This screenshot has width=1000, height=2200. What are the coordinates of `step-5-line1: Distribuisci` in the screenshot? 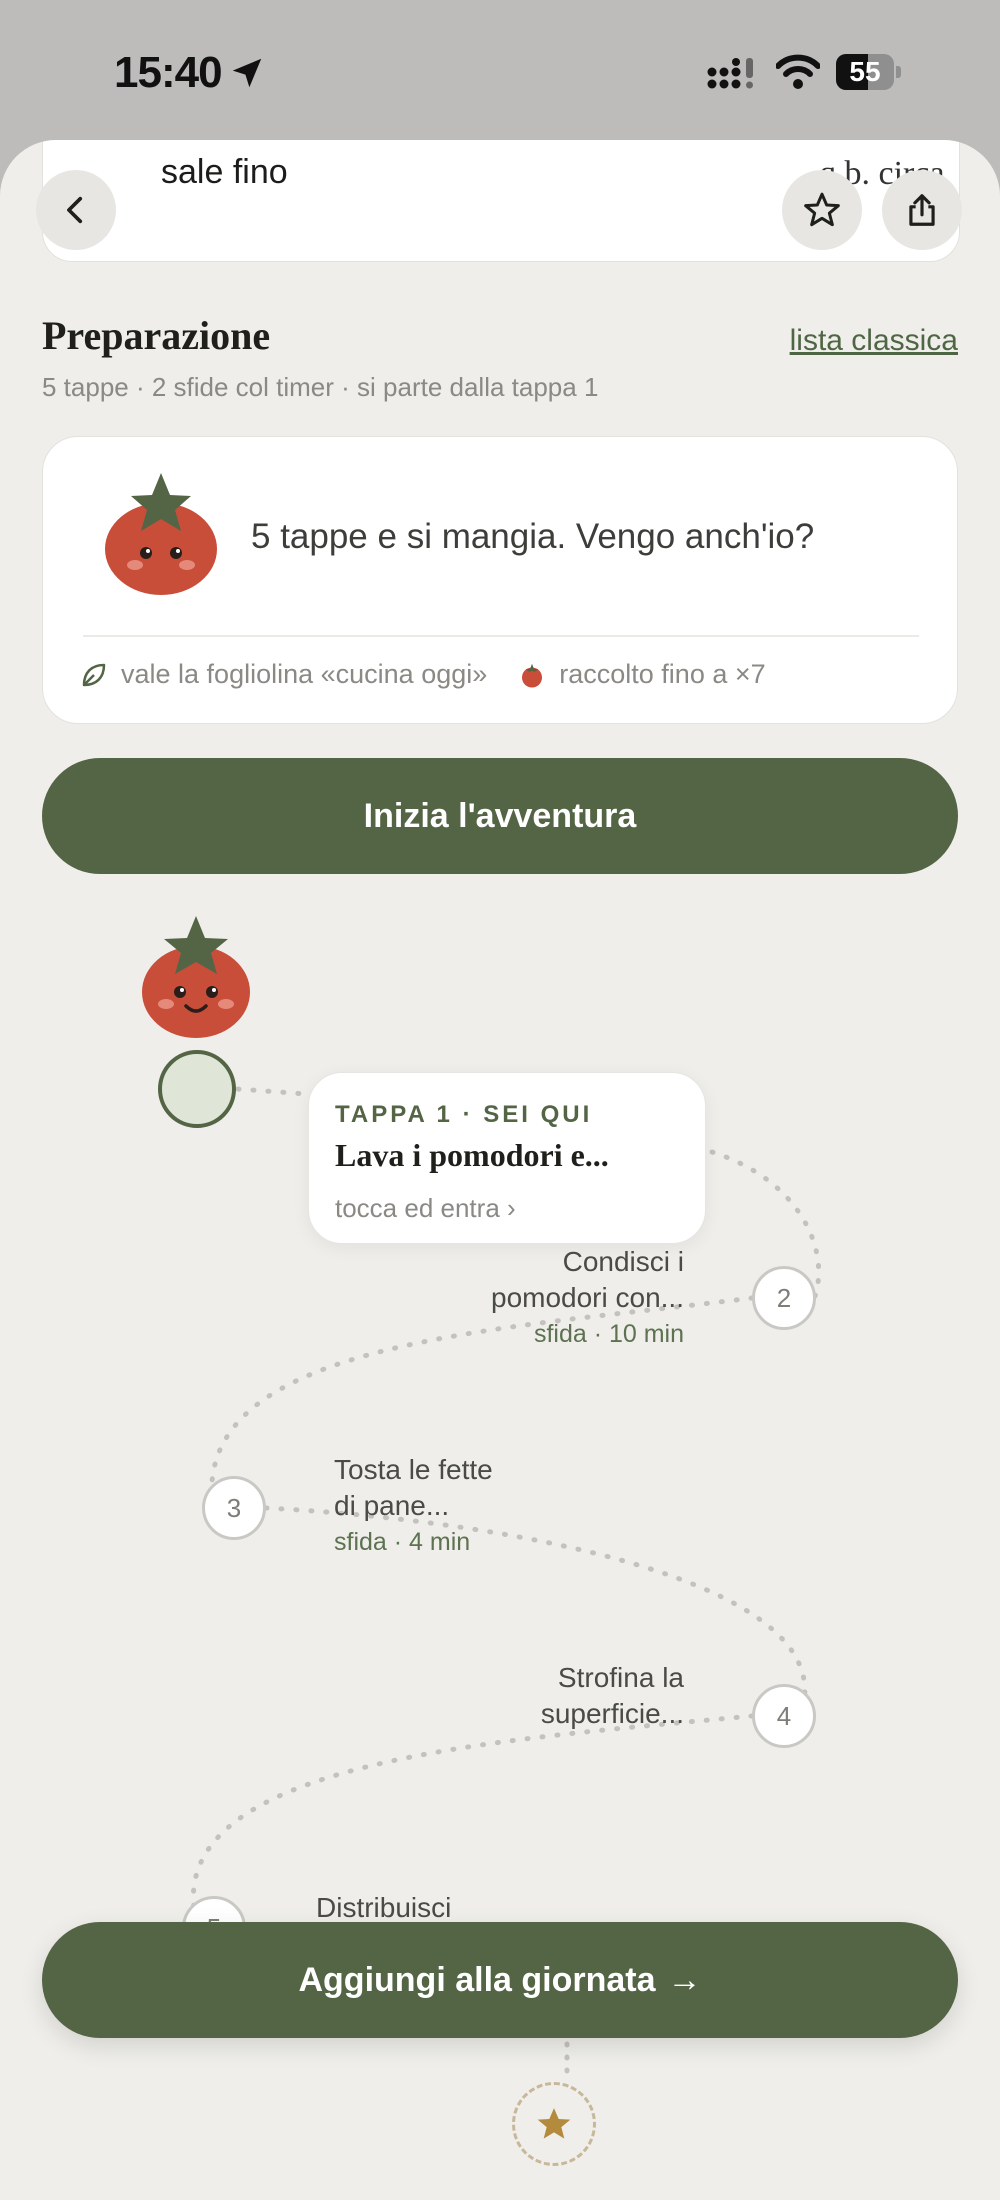 It's located at (384, 1907).